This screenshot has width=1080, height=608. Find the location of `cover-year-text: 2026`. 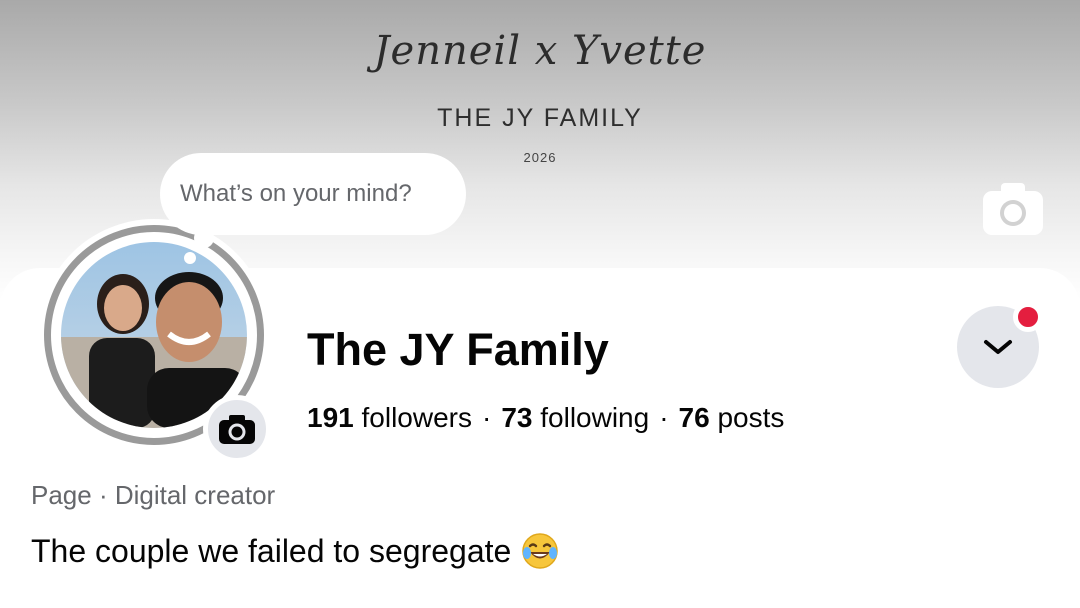

cover-year-text: 2026 is located at coordinates (540, 157).